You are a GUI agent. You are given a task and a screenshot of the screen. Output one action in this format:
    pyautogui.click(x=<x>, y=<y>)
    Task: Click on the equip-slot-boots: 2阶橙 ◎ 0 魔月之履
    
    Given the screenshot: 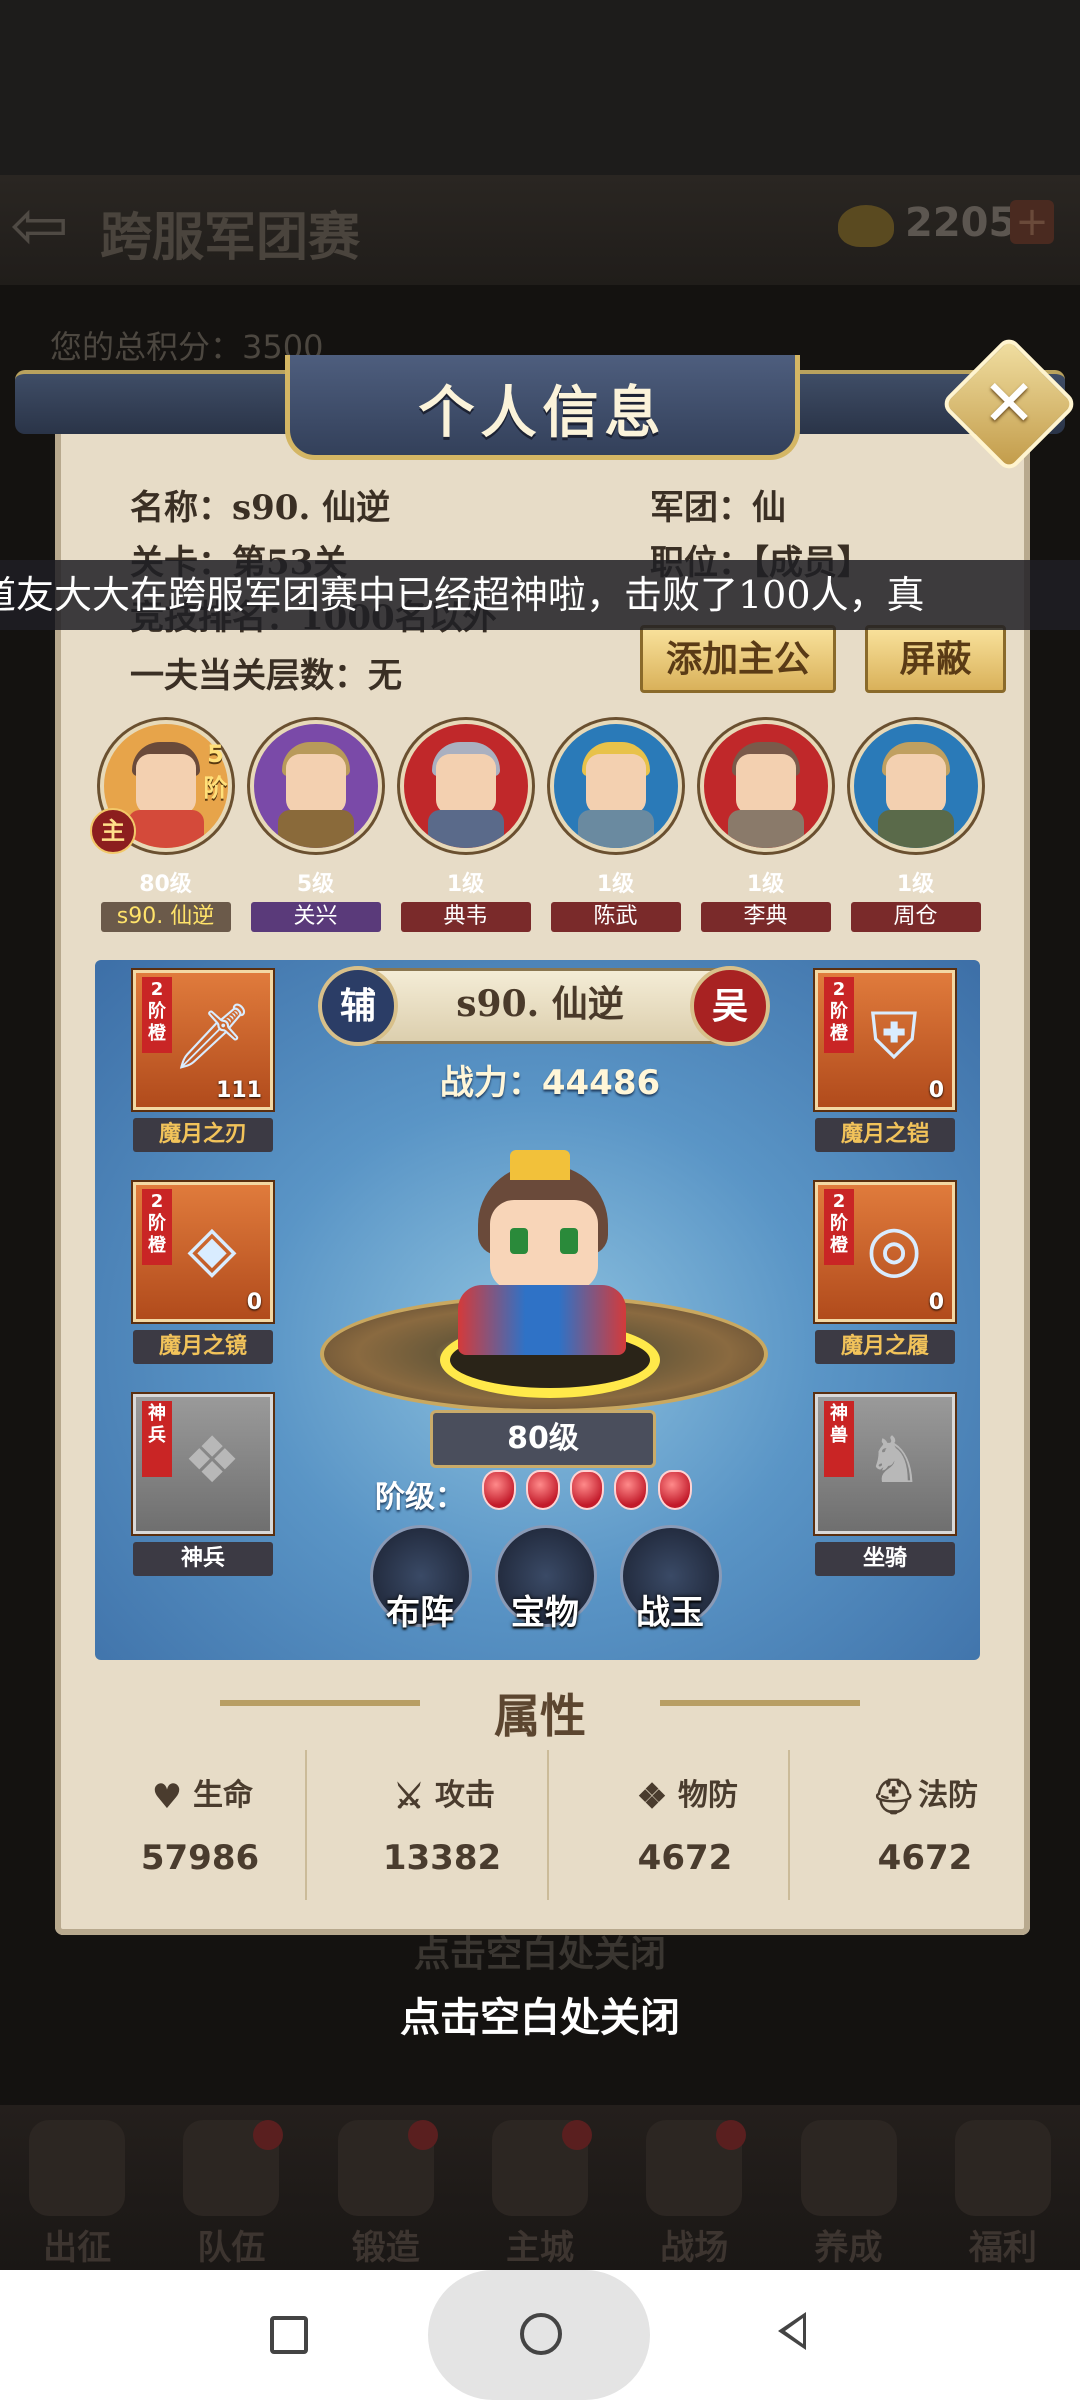 What is the action you would take?
    pyautogui.click(x=885, y=1273)
    